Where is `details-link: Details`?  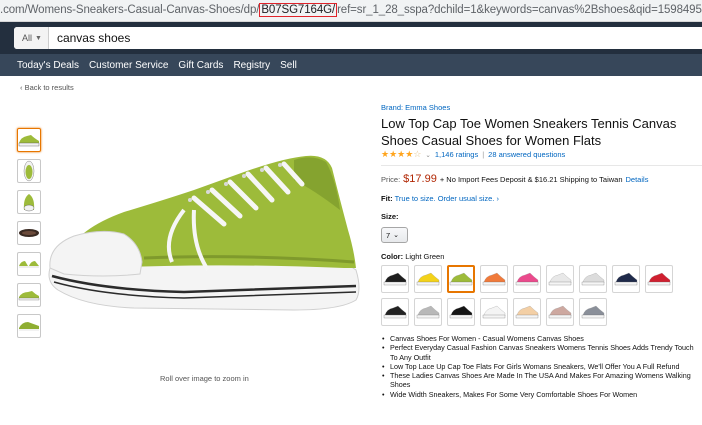
details-link: Details is located at coordinates (637, 179).